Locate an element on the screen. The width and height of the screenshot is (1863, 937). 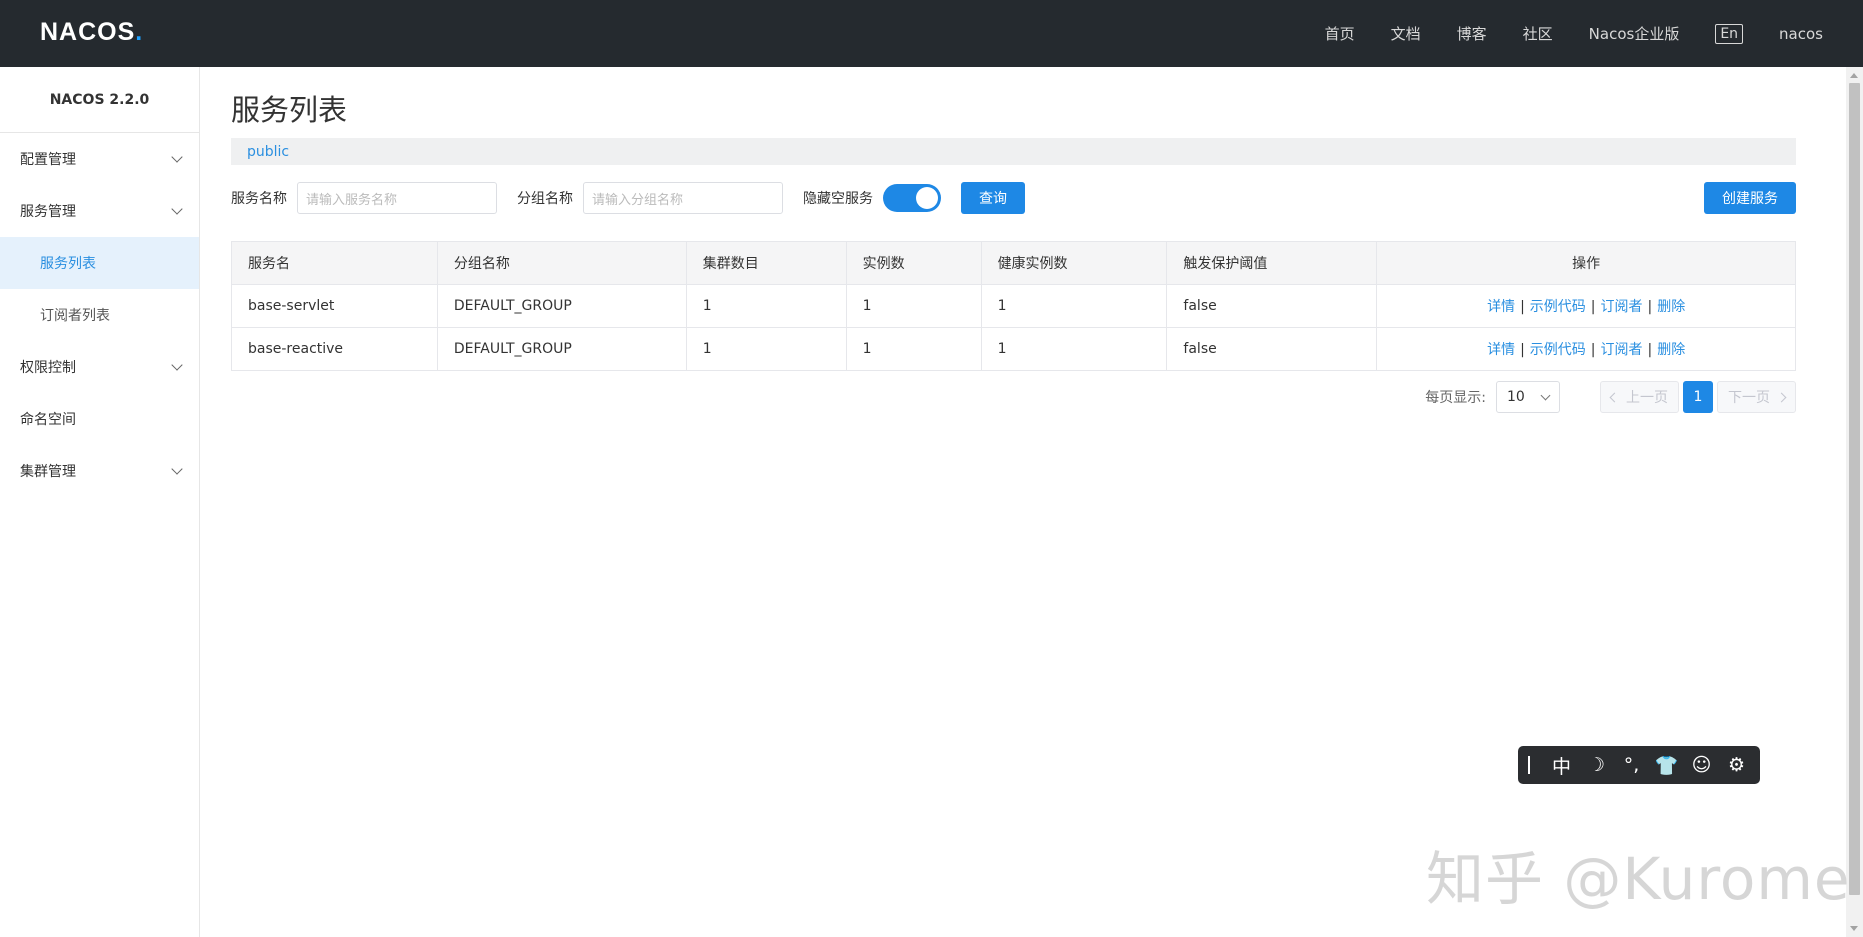
prev-page-label: 上一页 is located at coordinates (1647, 398).